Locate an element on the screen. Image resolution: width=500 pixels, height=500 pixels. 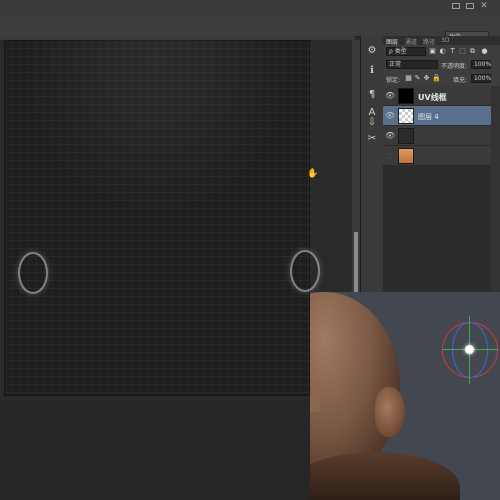
download-icon: ⇩ is located at coordinates (372, 123).